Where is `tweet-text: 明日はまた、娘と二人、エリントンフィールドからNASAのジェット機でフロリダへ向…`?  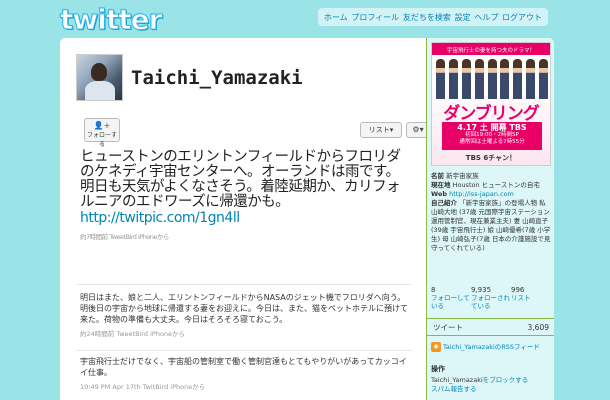 tweet-text: 明日はまた、娘と二人、エリントンフィールドからNASAのジェット機でフロリダへ向… is located at coordinates (244, 308).